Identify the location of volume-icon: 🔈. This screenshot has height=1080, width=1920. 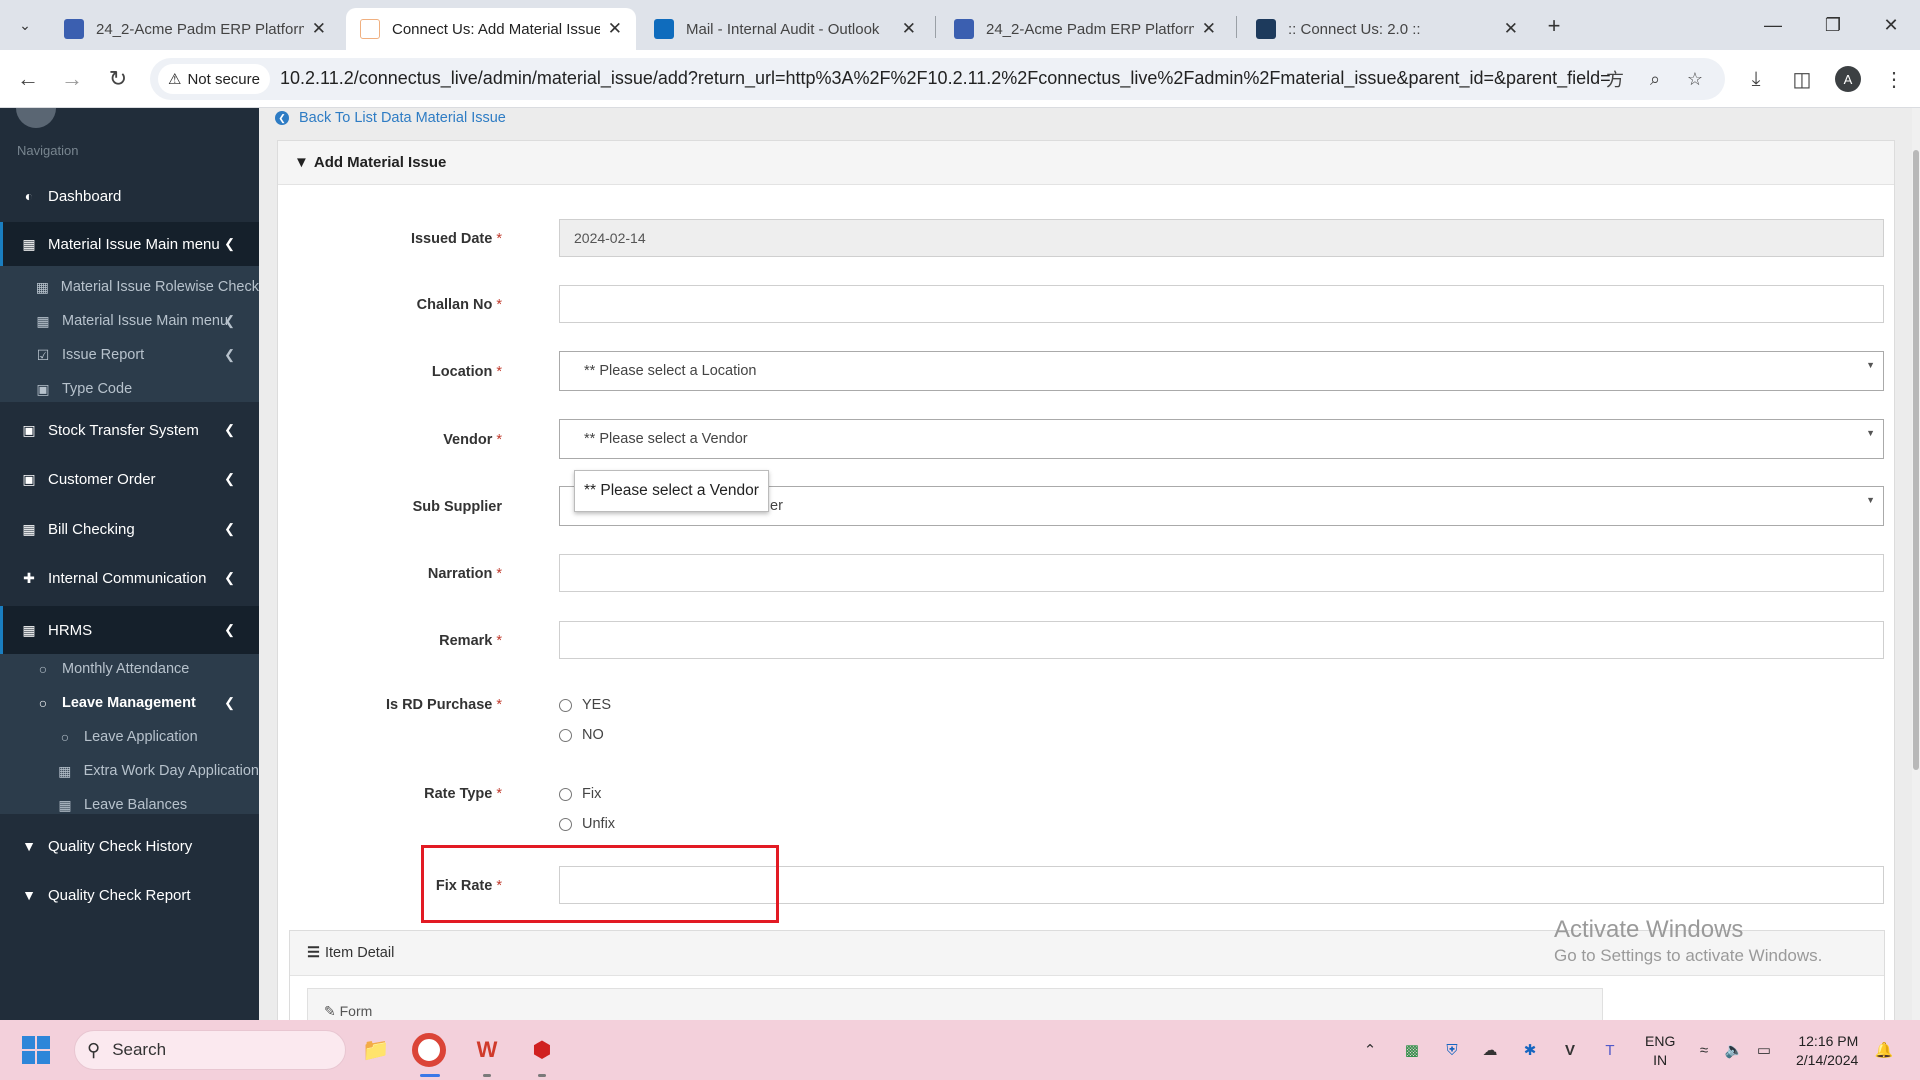
(1734, 1050).